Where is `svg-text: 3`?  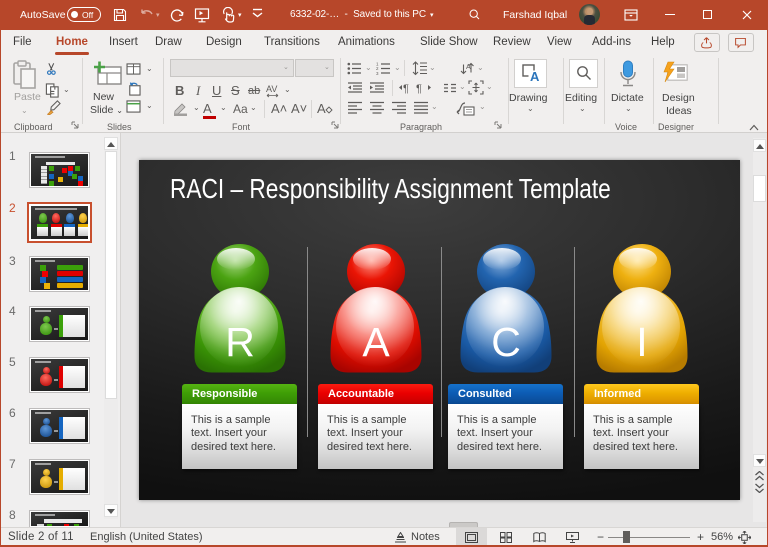 svg-text: 3 is located at coordinates (377, 73).